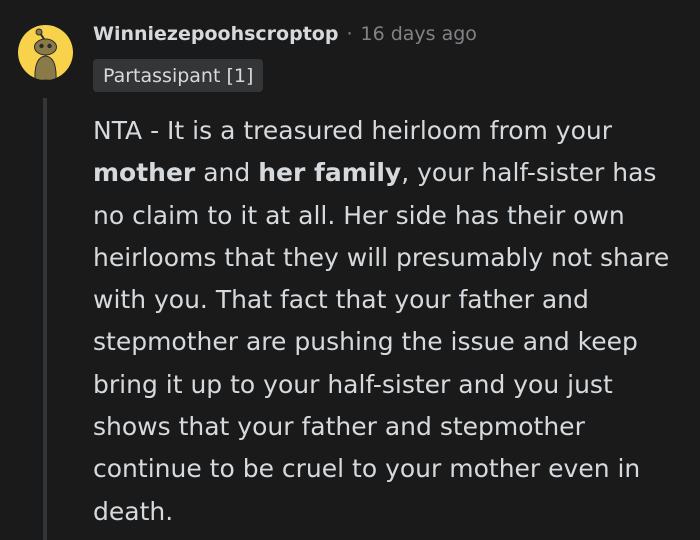  What do you see at coordinates (330, 173) in the screenshot?
I see `comment-bold-2: her family` at bounding box center [330, 173].